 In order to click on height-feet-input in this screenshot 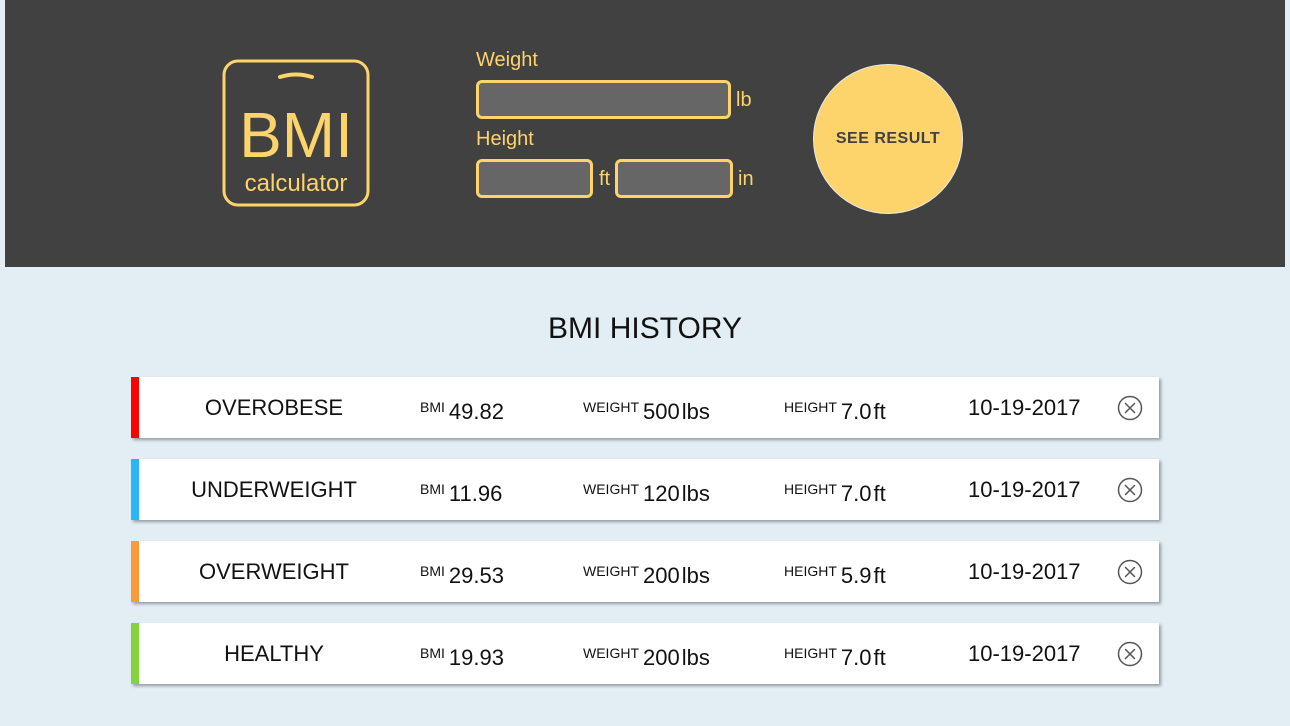, I will do `click(534, 178)`.